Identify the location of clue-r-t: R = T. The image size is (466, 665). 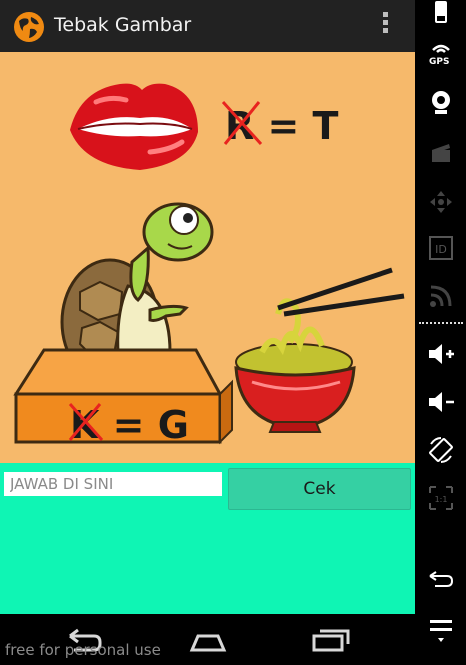
(280, 124).